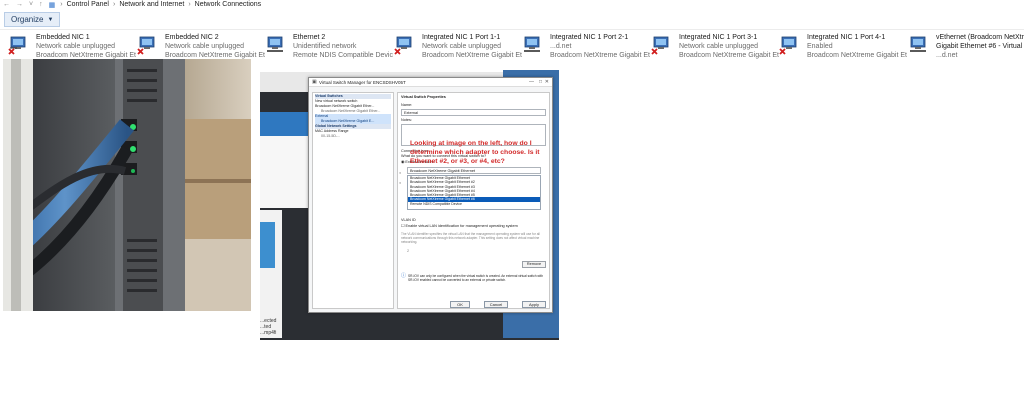 The width and height of the screenshot is (1024, 397). I want to click on breadcrumb-network-internet: Network and Internet, so click(151, 4).